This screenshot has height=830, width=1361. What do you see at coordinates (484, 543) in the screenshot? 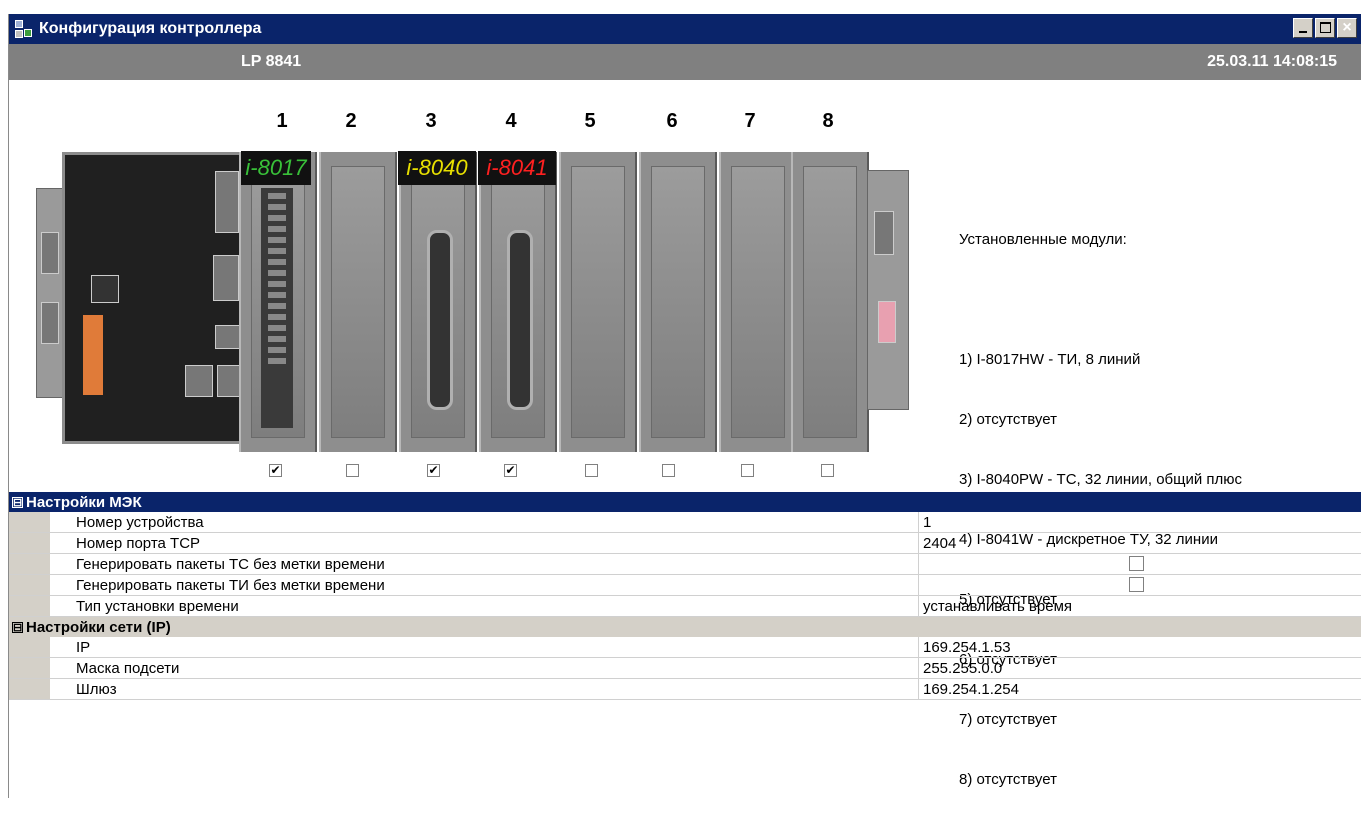
I see `property-name: Номер порта TCP` at bounding box center [484, 543].